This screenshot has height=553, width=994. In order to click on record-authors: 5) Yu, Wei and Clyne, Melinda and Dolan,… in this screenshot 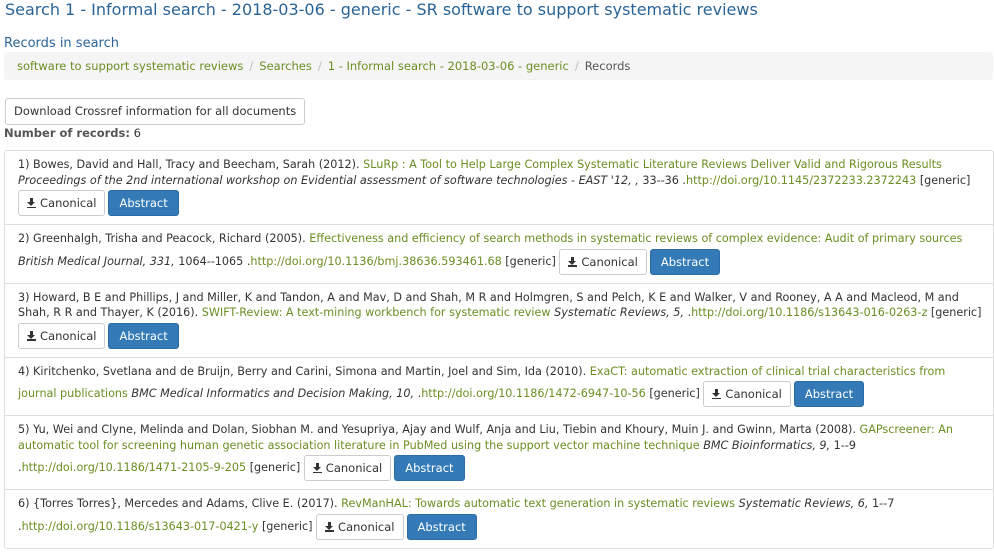, I will do `click(437, 429)`.